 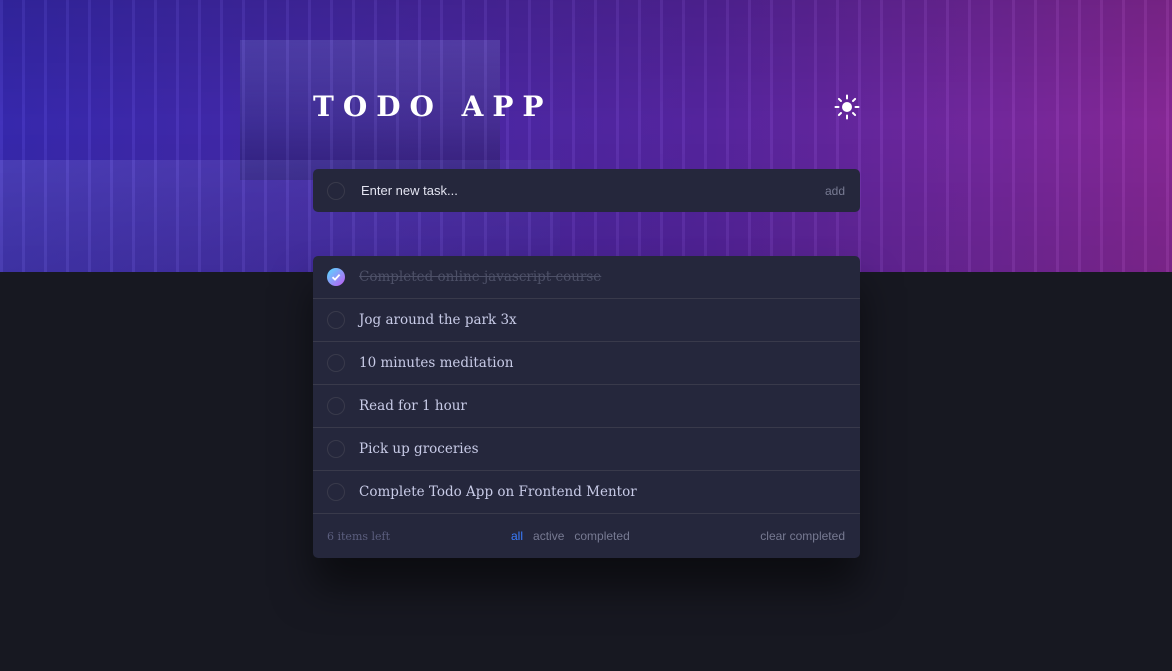 I want to click on filter-completed: completed, so click(x=601, y=536).